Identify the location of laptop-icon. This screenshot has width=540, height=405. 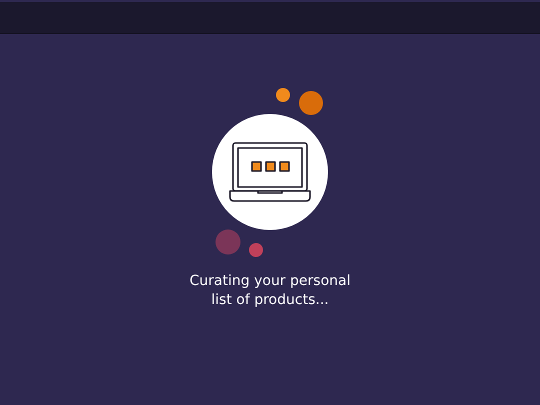
(270, 172).